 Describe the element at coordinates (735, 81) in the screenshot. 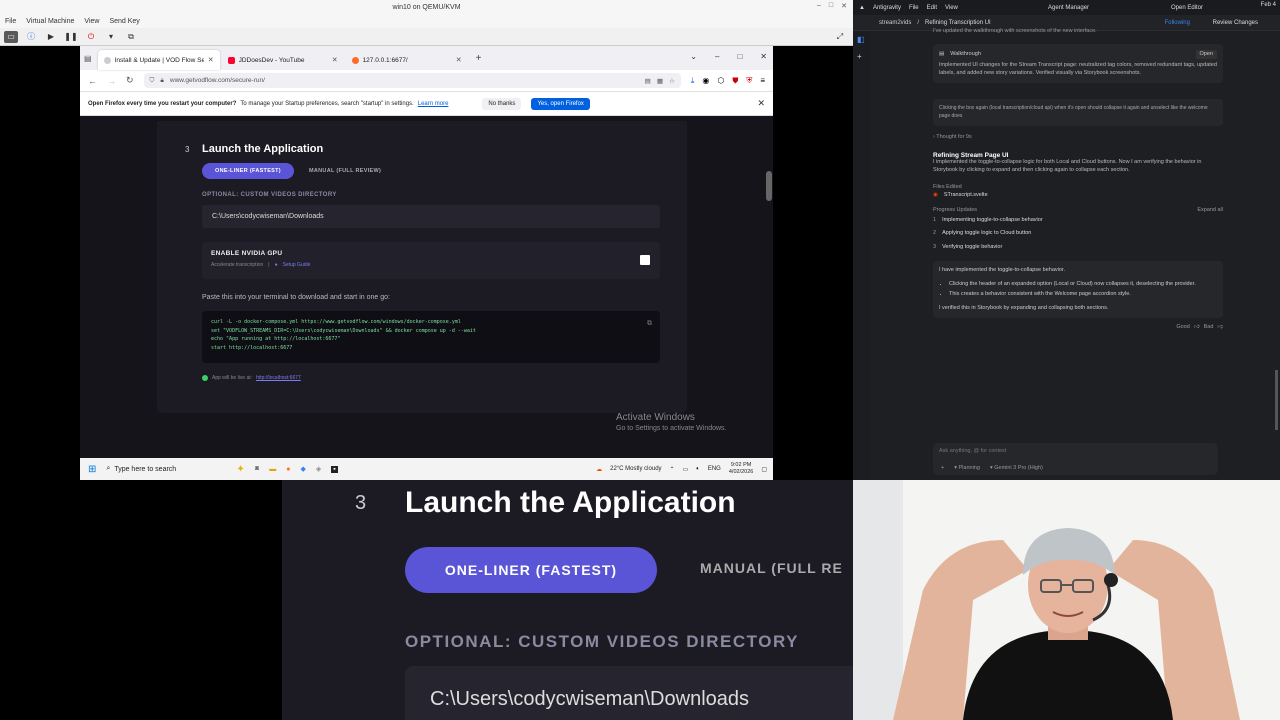

I see `ublock-icon: ⛊` at that location.